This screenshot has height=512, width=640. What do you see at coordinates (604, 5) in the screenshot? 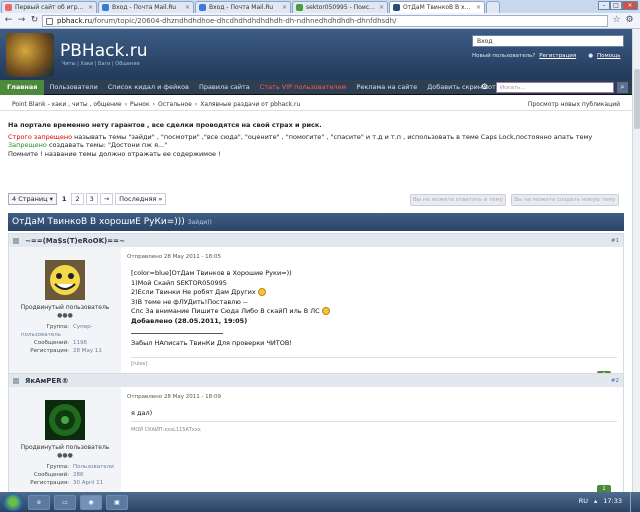
I see `minimize-icon: –` at bounding box center [604, 5].